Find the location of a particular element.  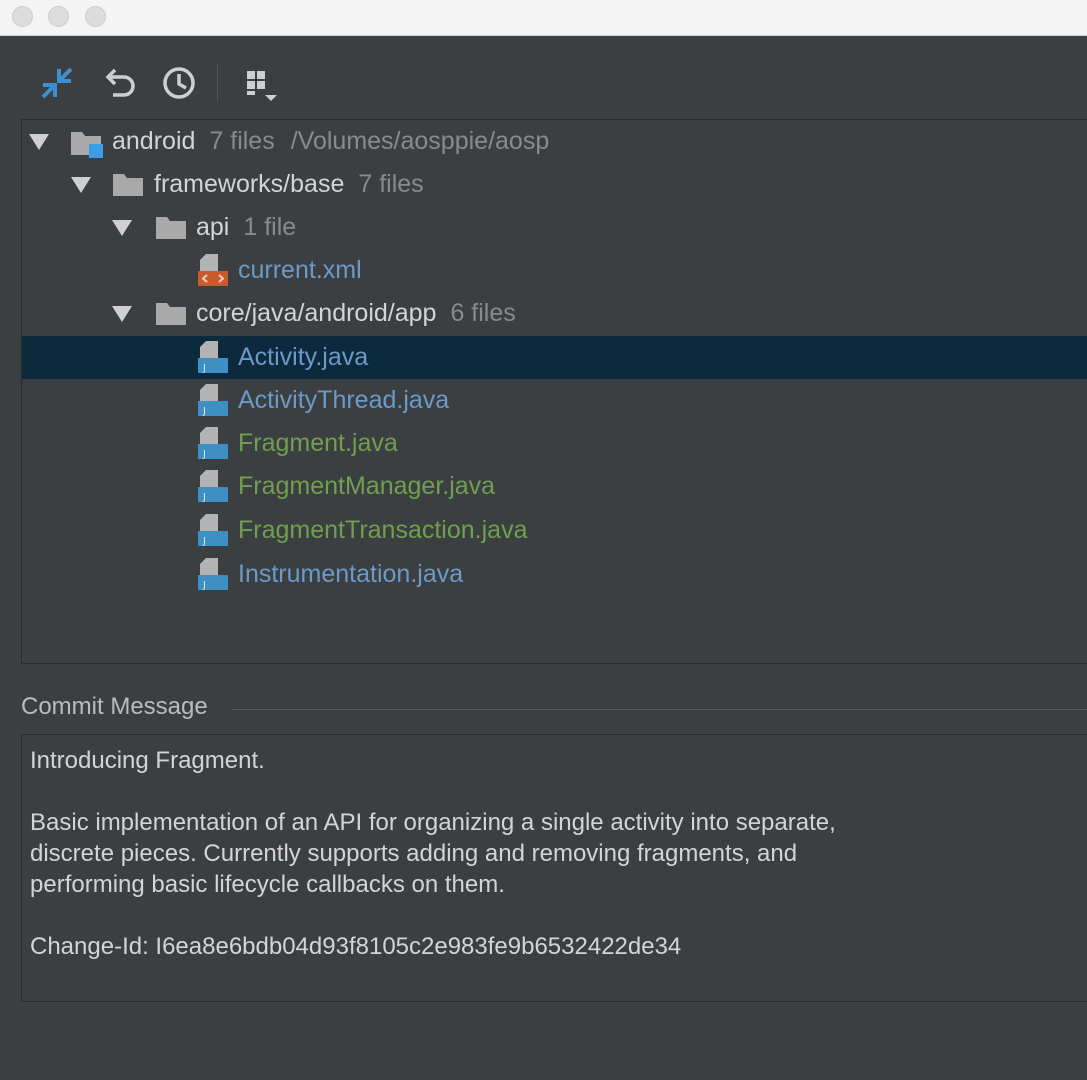

group-by-button is located at coordinates (261, 85).